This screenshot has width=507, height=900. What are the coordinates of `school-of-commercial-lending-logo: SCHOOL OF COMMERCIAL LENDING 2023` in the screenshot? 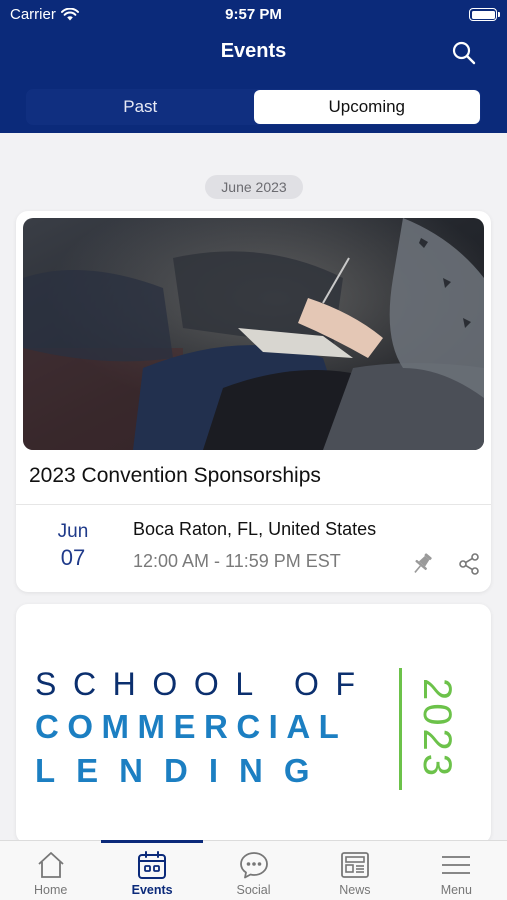 It's located at (250, 728).